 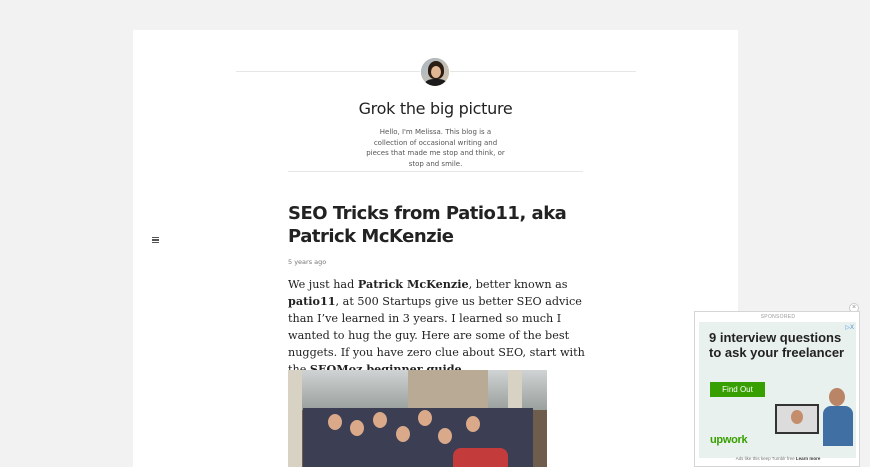 What do you see at coordinates (729, 440) in the screenshot?
I see `upwork-logo: upwork` at bounding box center [729, 440].